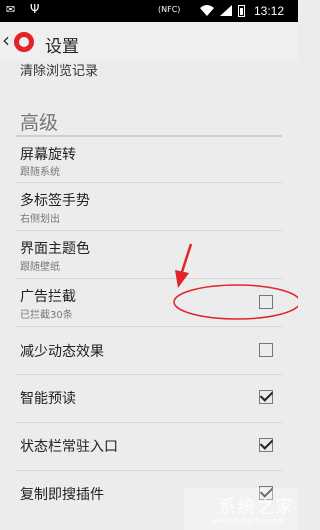 The width and height of the screenshot is (320, 530). What do you see at coordinates (59, 70) in the screenshot?
I see `list-item-clear-history: 清除浏览记录` at bounding box center [59, 70].